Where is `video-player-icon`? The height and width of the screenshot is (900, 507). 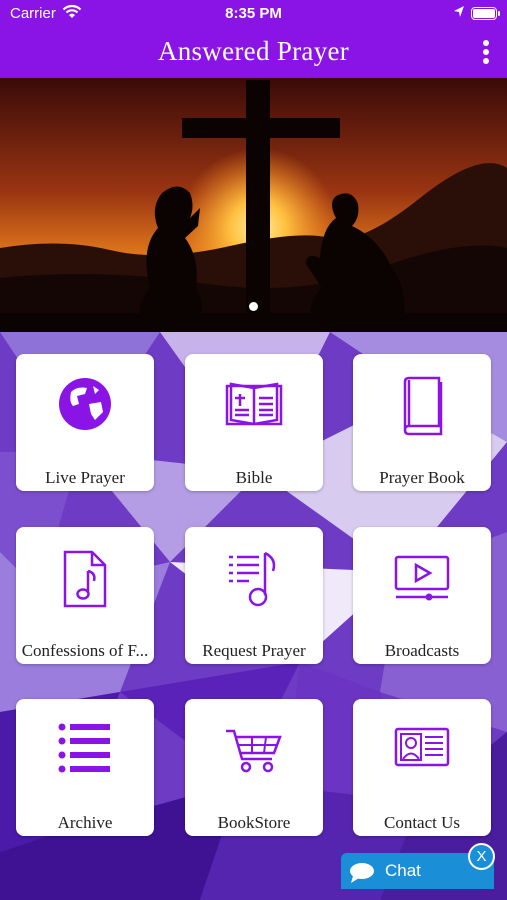 video-player-icon is located at coordinates (422, 578).